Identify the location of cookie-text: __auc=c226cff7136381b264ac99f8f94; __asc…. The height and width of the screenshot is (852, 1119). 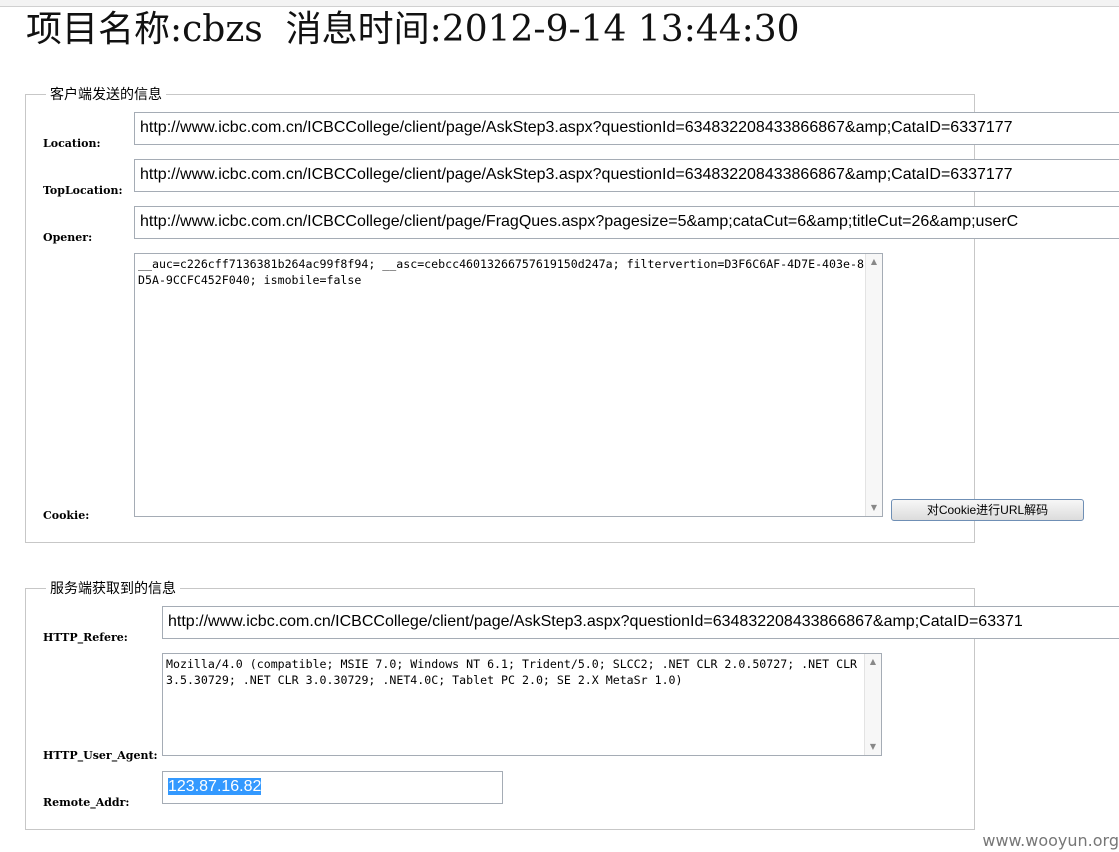
(501, 272).